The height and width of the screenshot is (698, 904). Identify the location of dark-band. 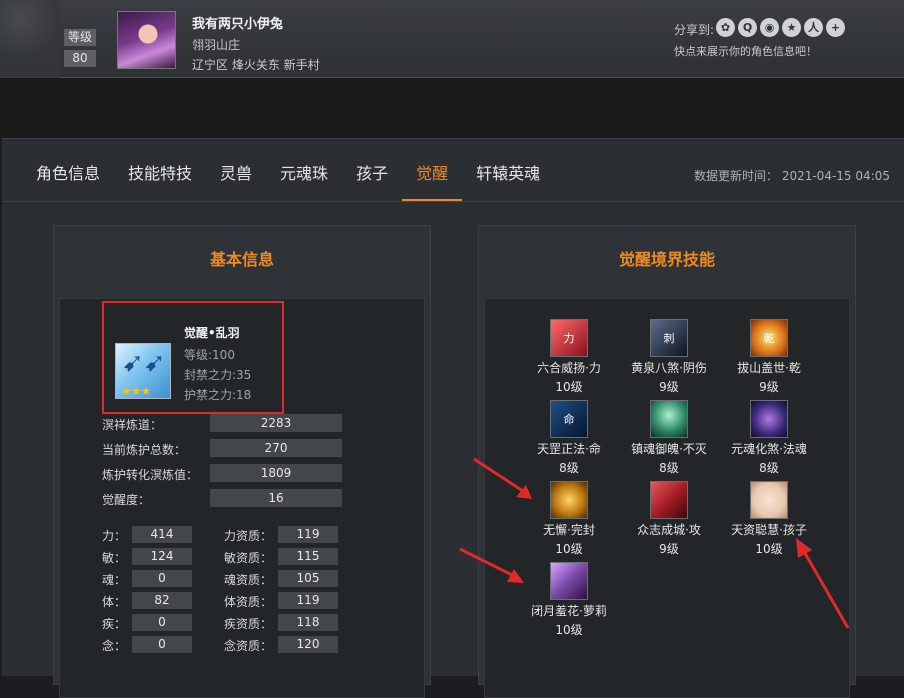
(452, 108).